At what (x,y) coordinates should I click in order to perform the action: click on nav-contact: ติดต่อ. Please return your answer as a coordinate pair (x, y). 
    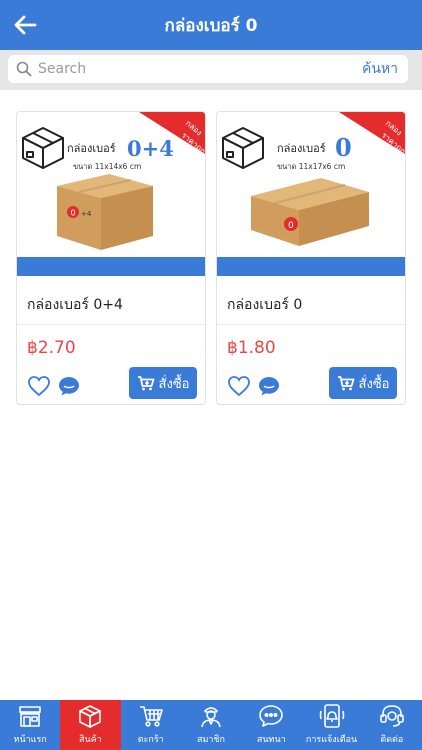
    Looking at the image, I should click on (392, 725).